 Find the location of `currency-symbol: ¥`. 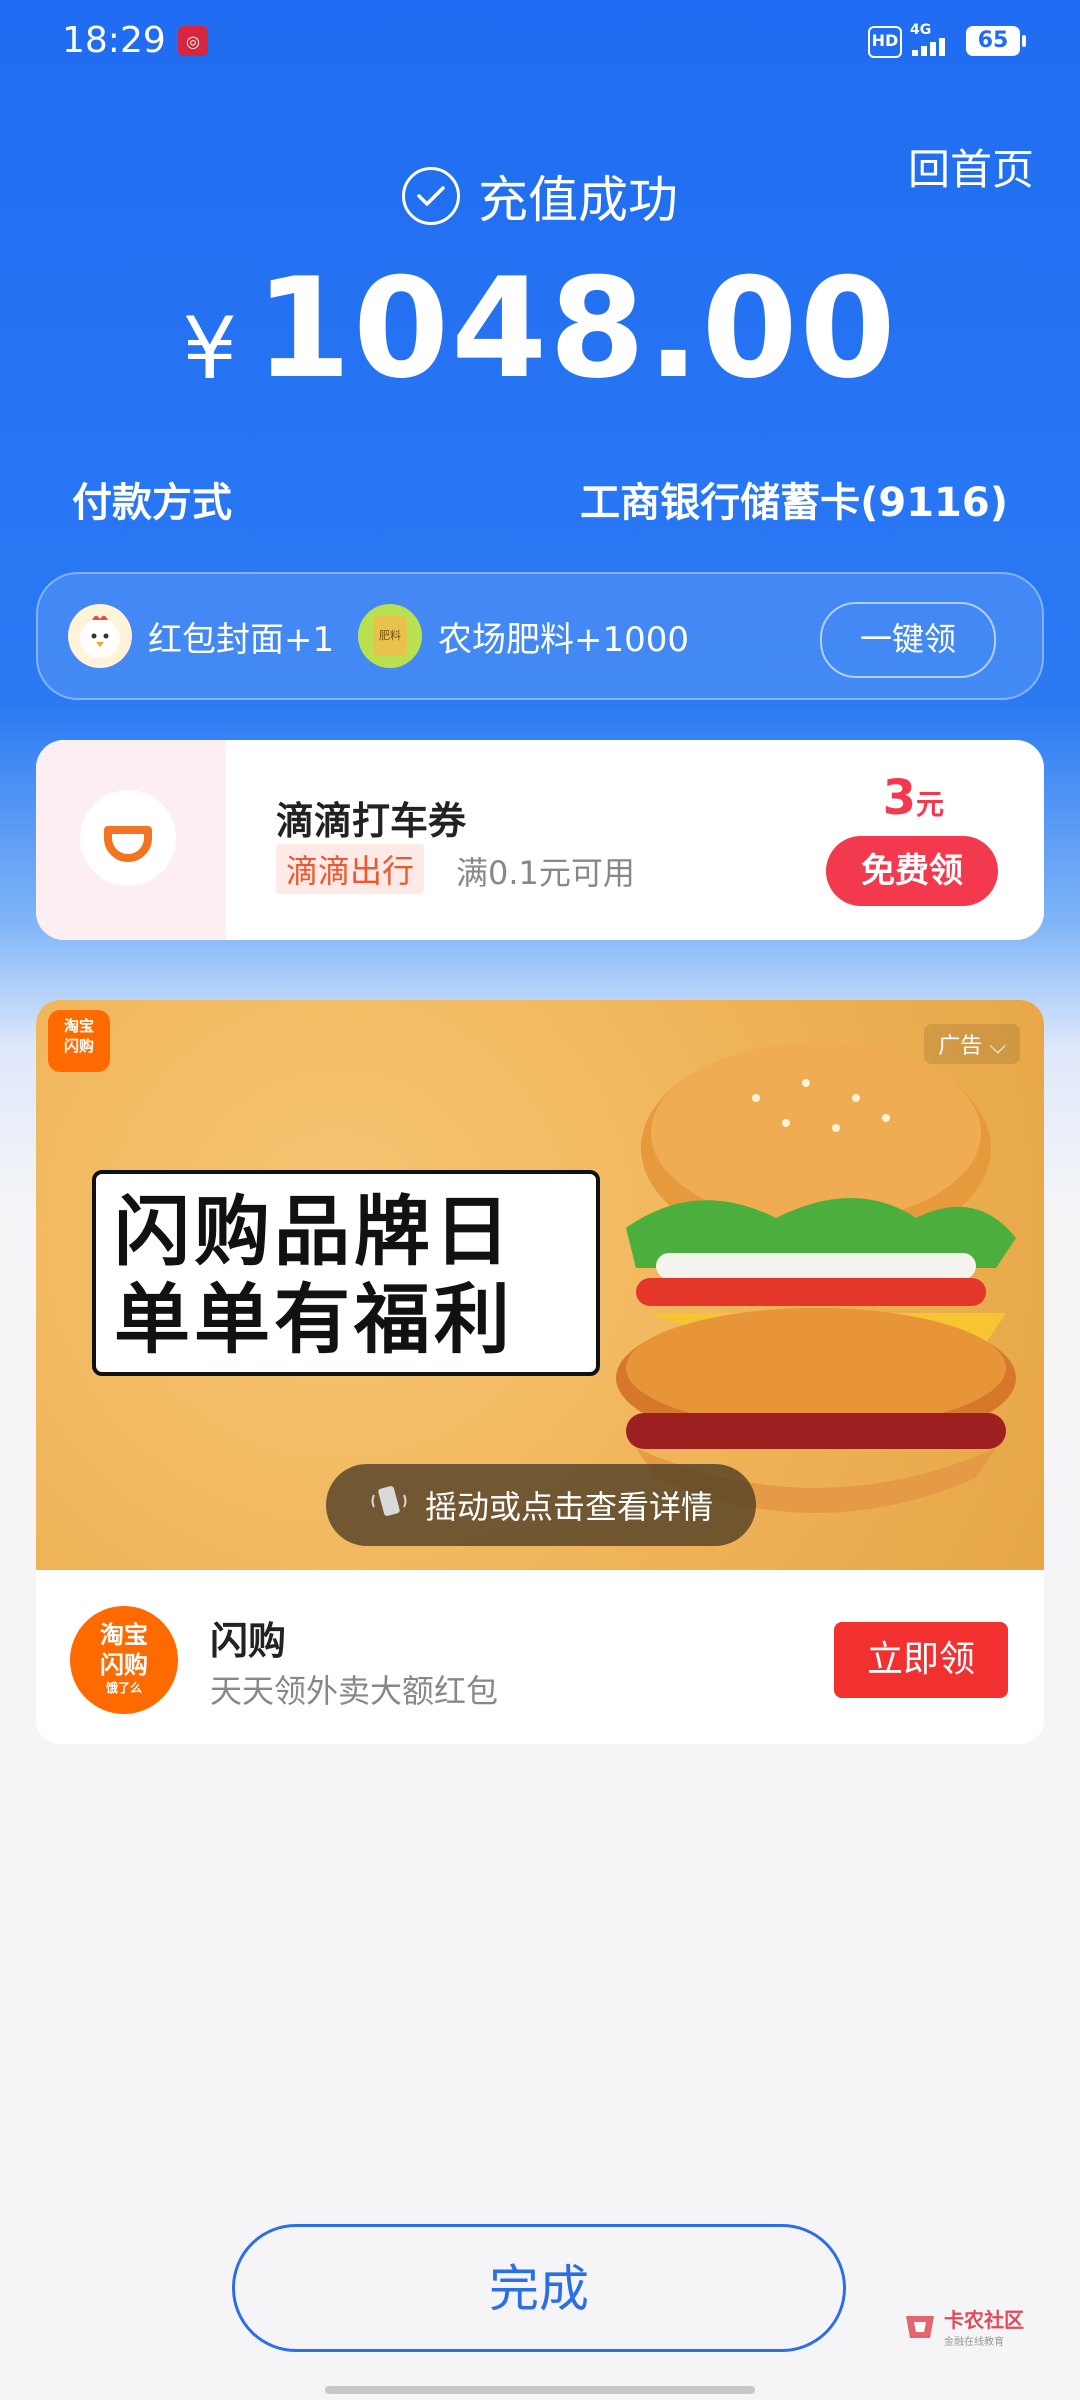

currency-symbol: ¥ is located at coordinates (210, 349).